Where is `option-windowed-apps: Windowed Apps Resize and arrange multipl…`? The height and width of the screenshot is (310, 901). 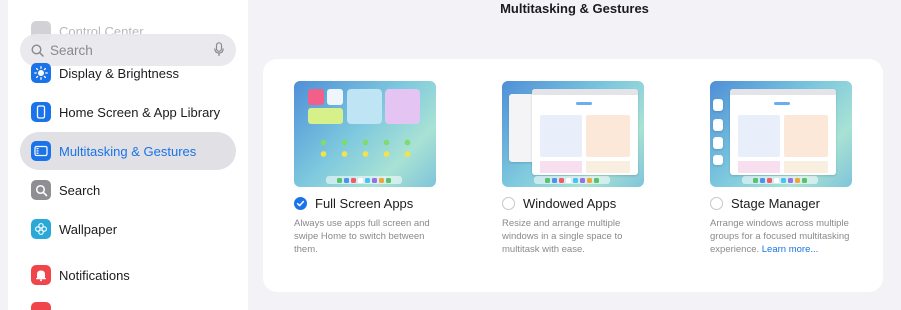
option-windowed-apps: Windowed Apps Resize and arrange multipl… is located at coordinates (582, 168).